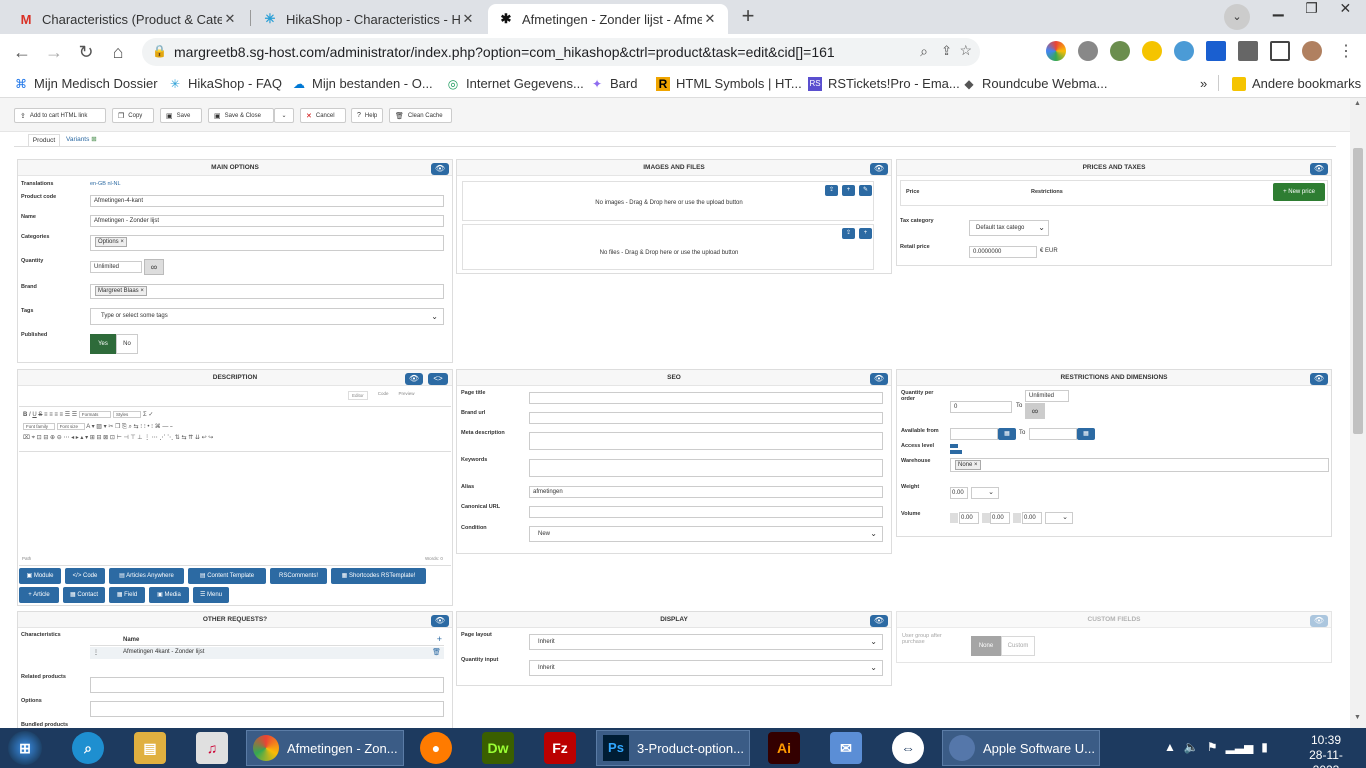  Describe the element at coordinates (86, 83) in the screenshot. I see `bookmark-item: ⌘ Mijn Medisch Dossier` at that location.